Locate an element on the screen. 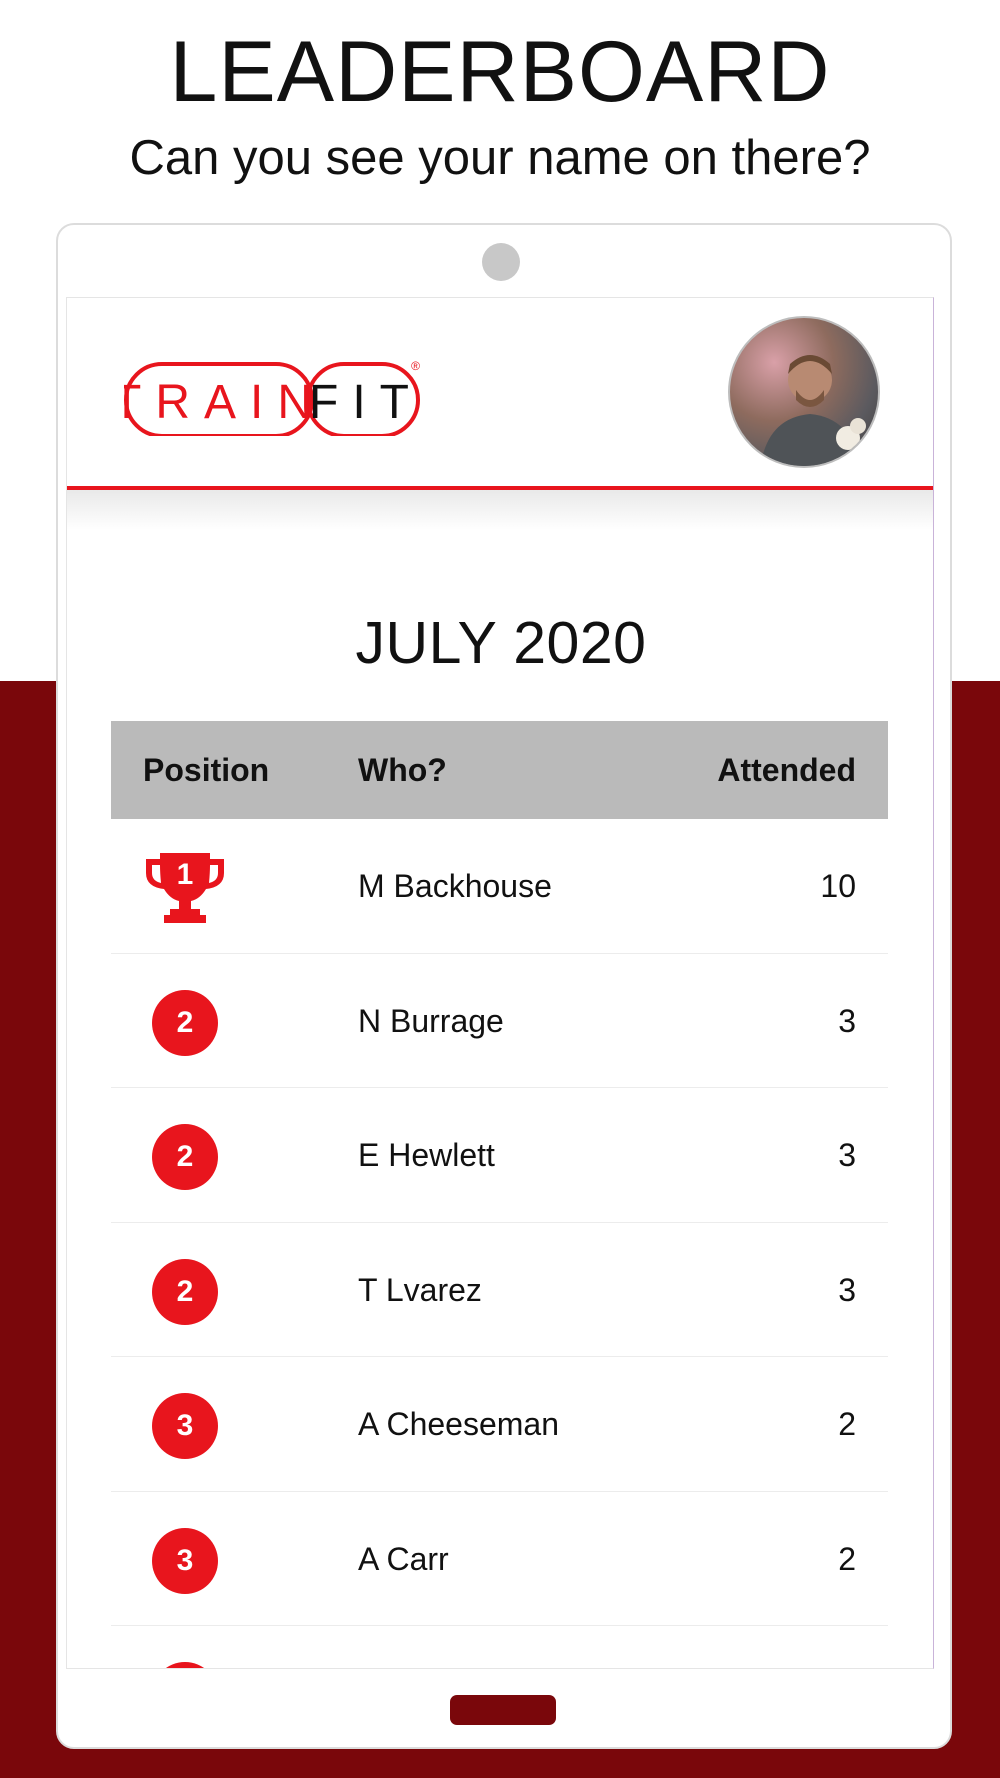 This screenshot has width=1000, height=1778. table-row: 2 T Lvarez 3 is located at coordinates (499, 1290).